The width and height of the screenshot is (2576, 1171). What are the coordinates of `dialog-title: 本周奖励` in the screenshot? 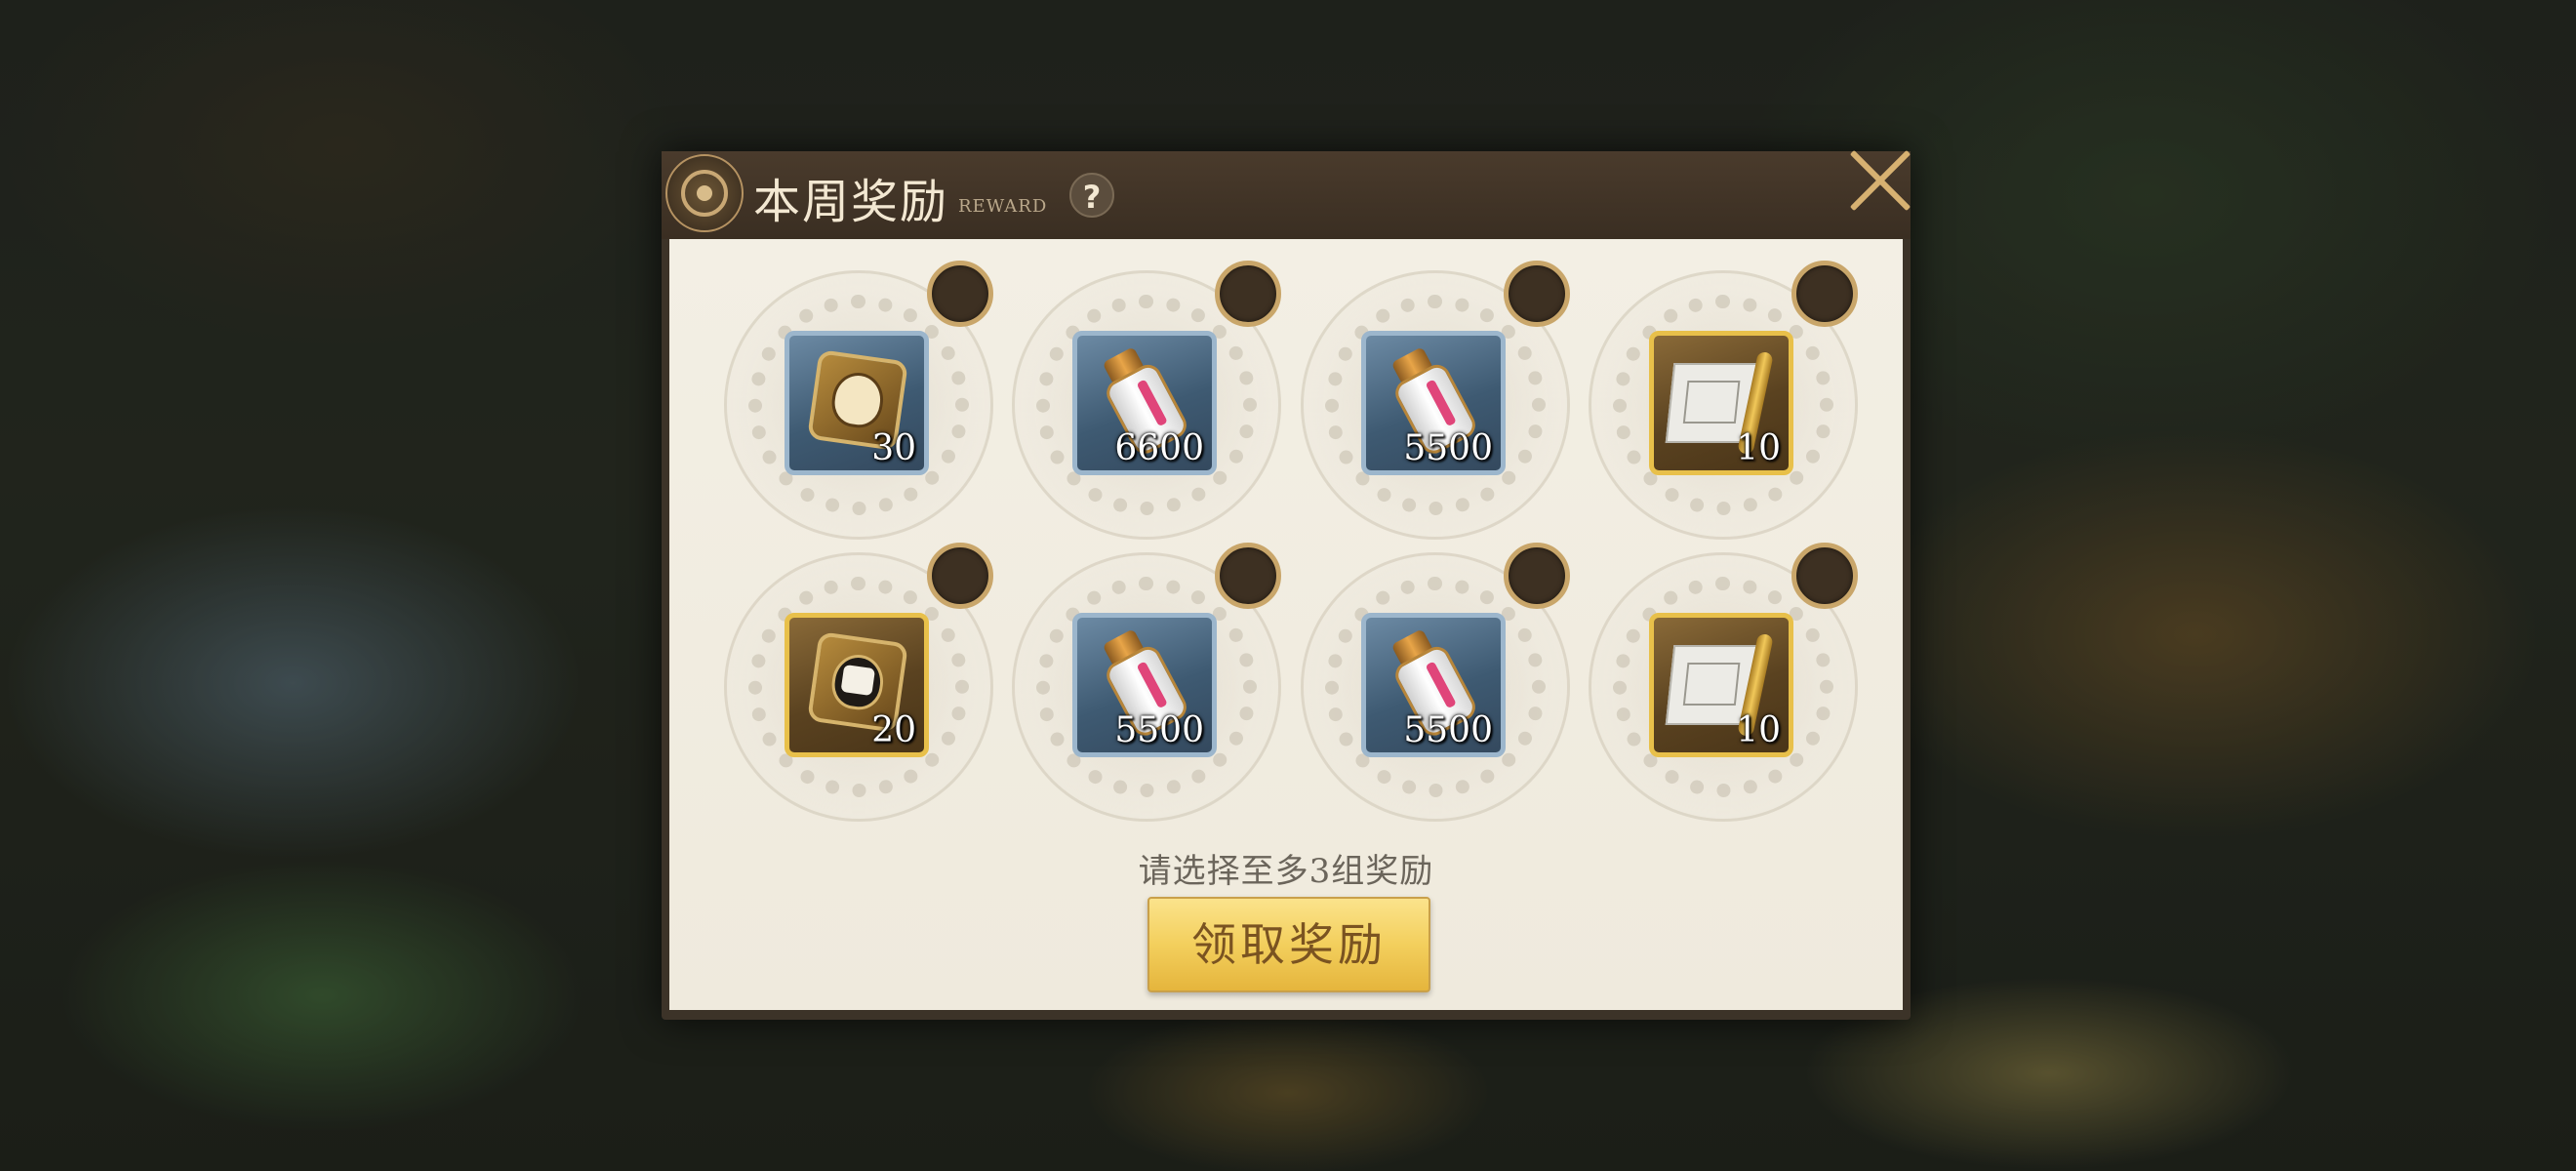 It's located at (851, 202).